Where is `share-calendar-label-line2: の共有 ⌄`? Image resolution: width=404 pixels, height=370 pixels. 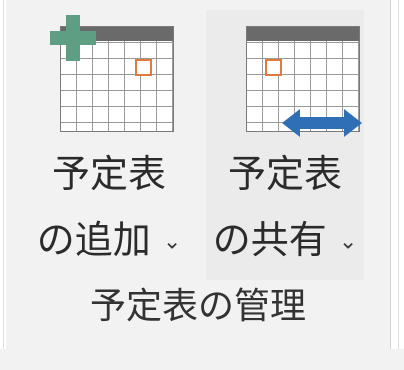
share-calendar-label-line2: の共有 ⌄ is located at coordinates (285, 241).